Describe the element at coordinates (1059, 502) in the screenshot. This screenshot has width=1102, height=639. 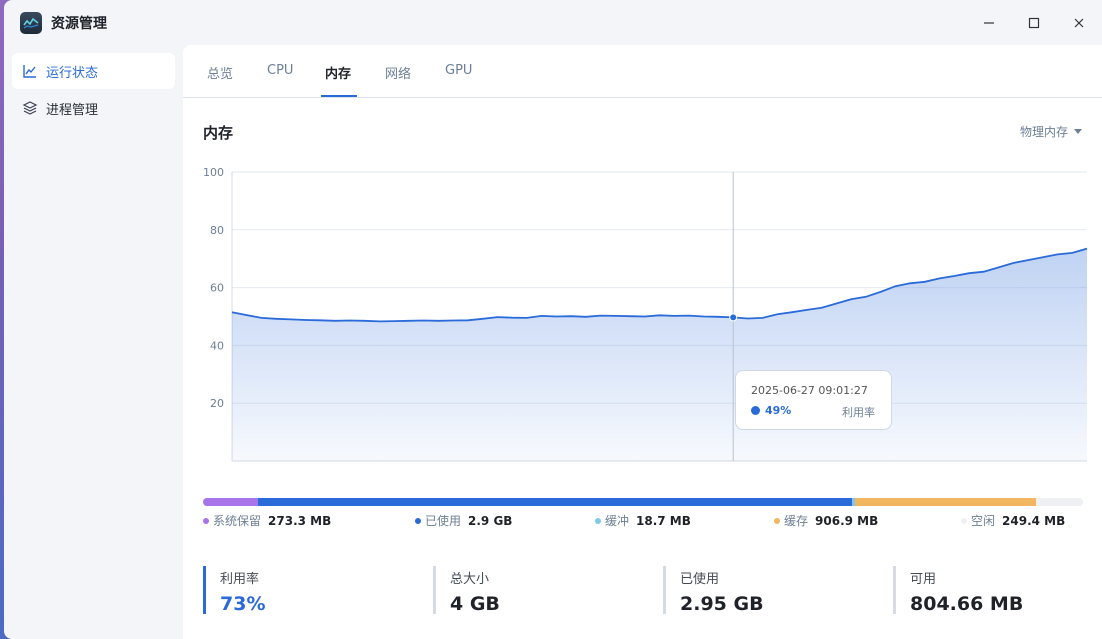
I see `usage-segment-free` at that location.